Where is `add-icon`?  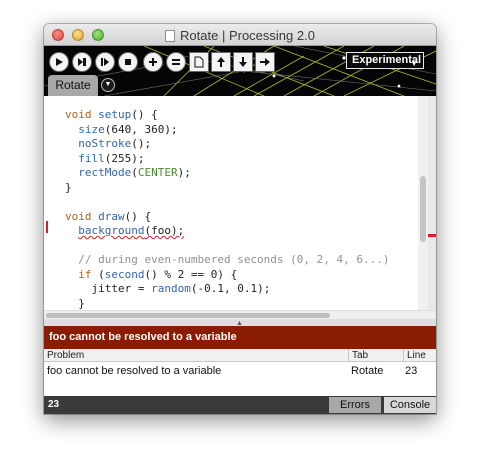
add-icon is located at coordinates (153, 62).